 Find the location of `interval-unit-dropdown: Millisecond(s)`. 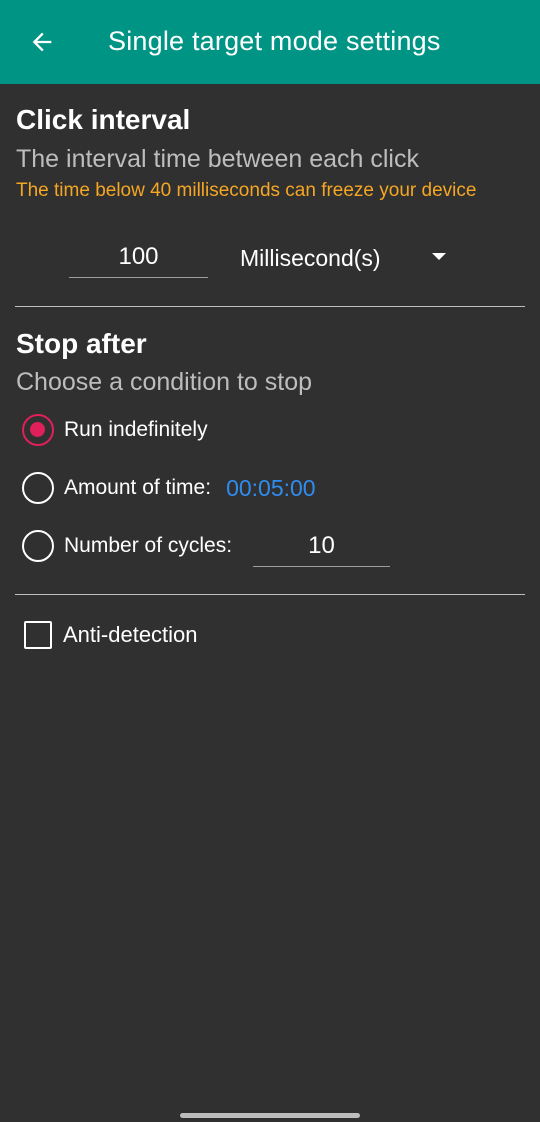

interval-unit-dropdown: Millisecond(s) is located at coordinates (350, 258).